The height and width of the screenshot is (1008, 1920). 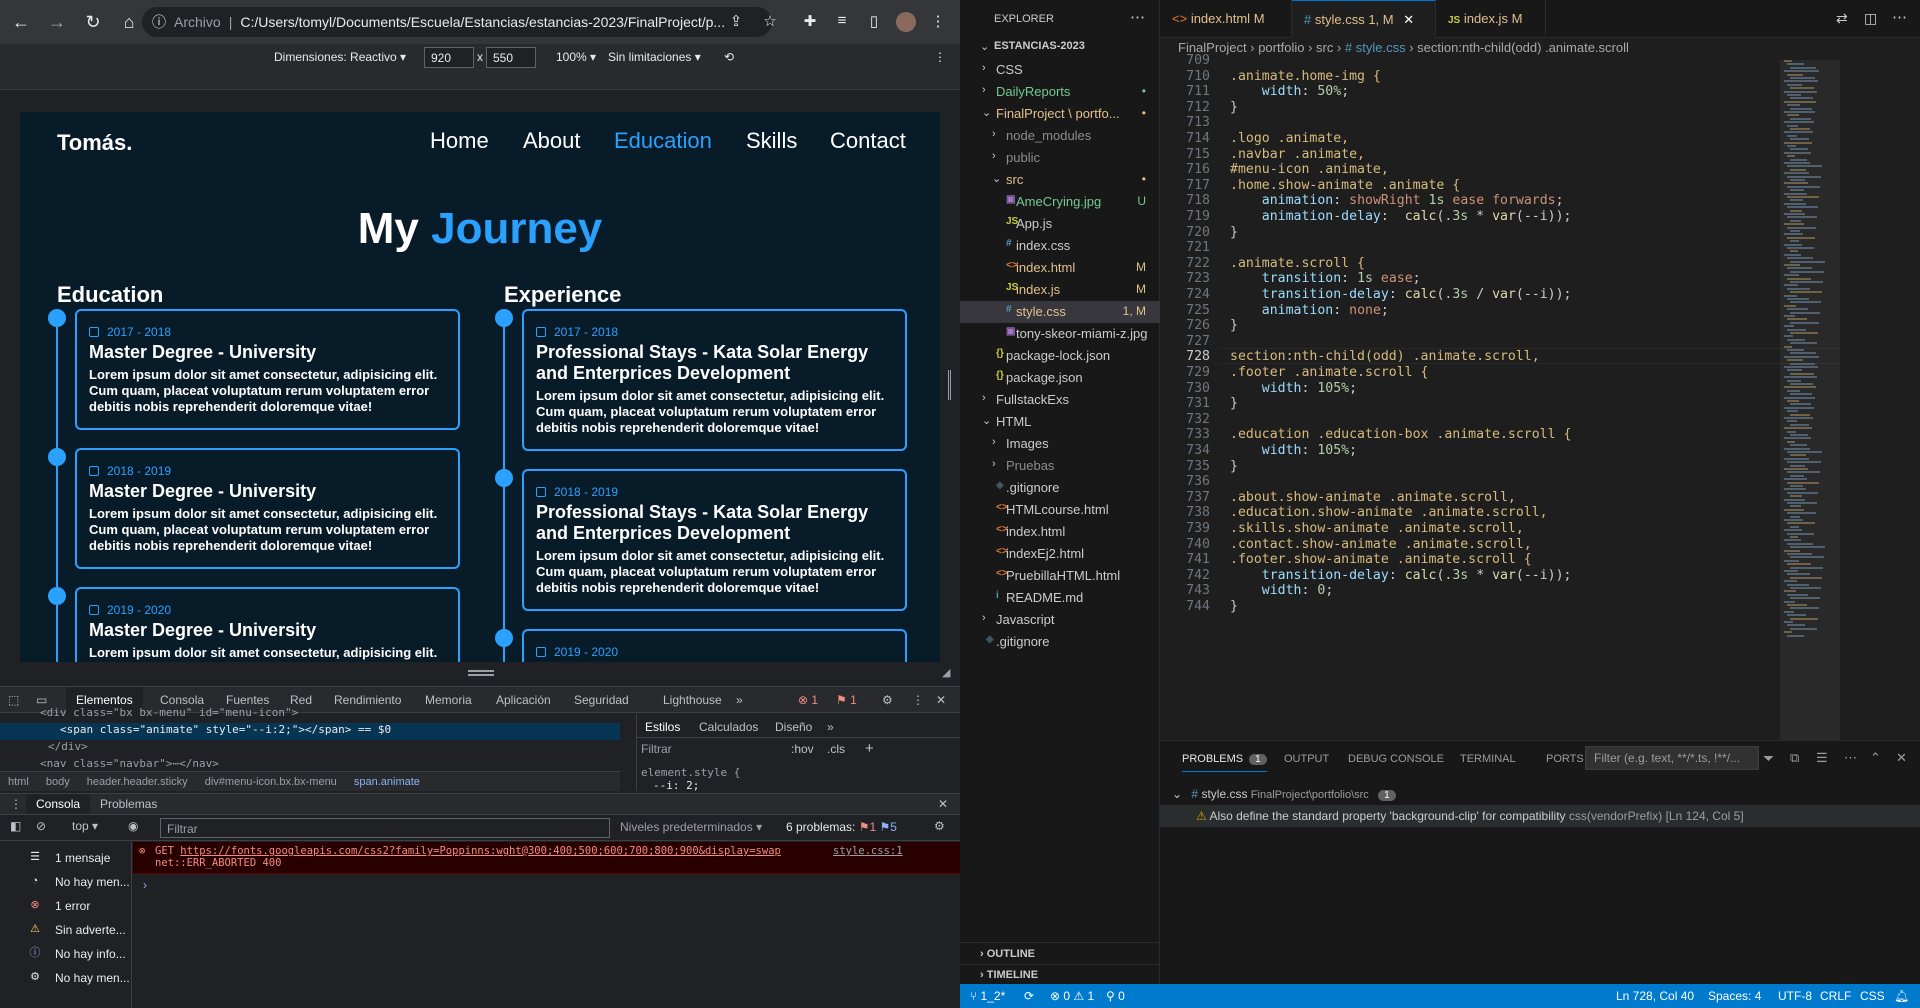 What do you see at coordinates (1899, 17) in the screenshot?
I see `editor-more-icon: ⋯` at bounding box center [1899, 17].